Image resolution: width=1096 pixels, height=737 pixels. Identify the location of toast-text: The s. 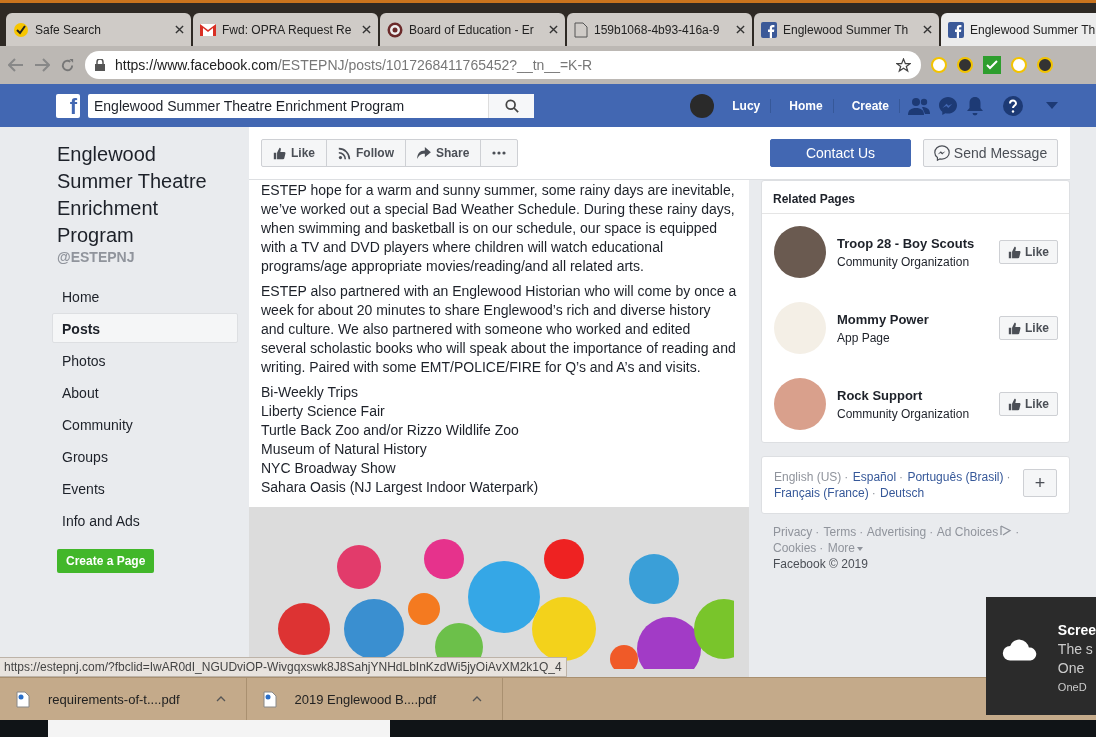
(1075, 649).